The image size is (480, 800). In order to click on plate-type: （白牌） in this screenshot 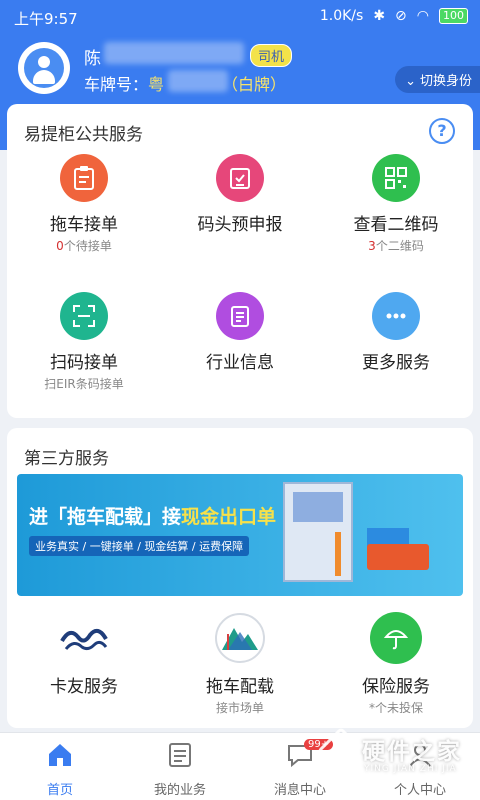, I will do `click(254, 84)`.